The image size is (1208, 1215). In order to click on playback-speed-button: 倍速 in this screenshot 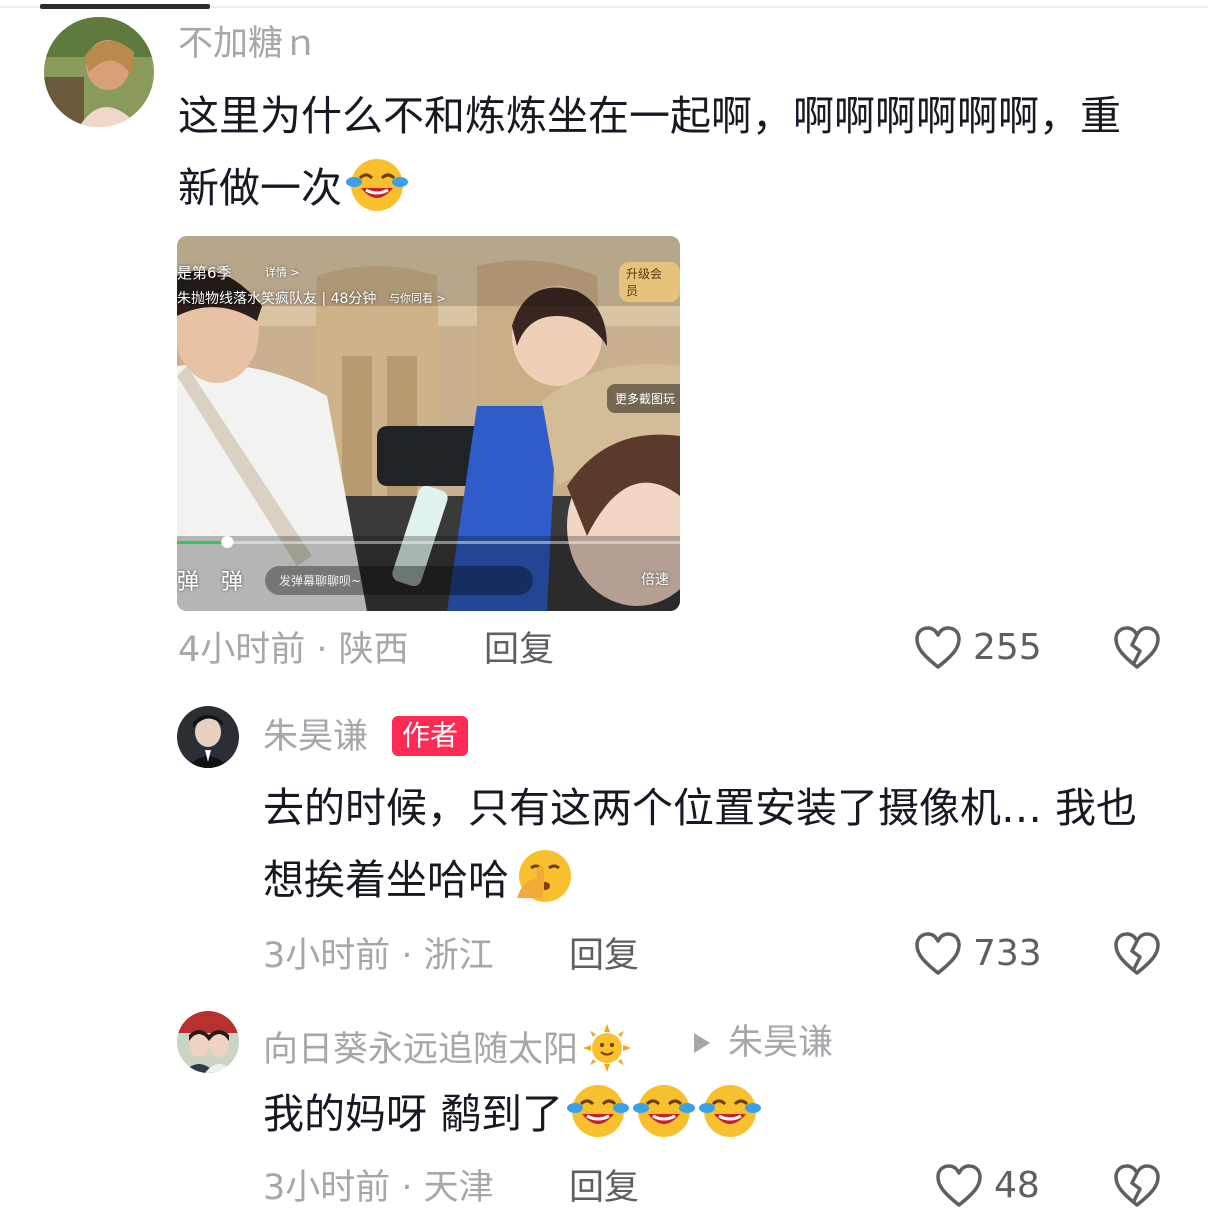, I will do `click(655, 579)`.